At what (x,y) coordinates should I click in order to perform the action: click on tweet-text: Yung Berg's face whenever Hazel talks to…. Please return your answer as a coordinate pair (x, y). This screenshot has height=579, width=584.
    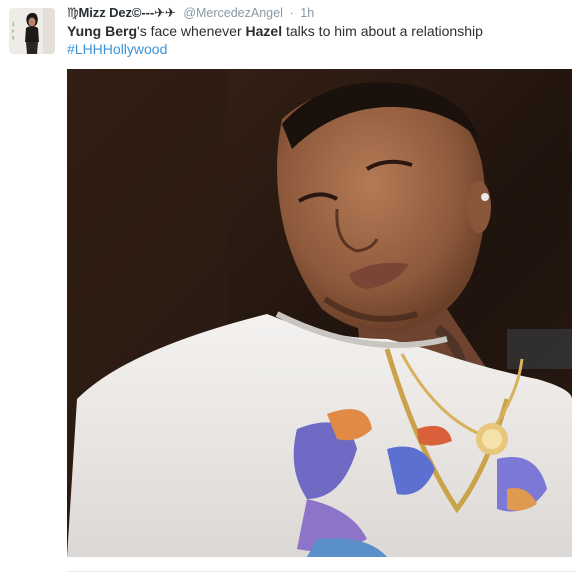
    Looking at the image, I should click on (321, 40).